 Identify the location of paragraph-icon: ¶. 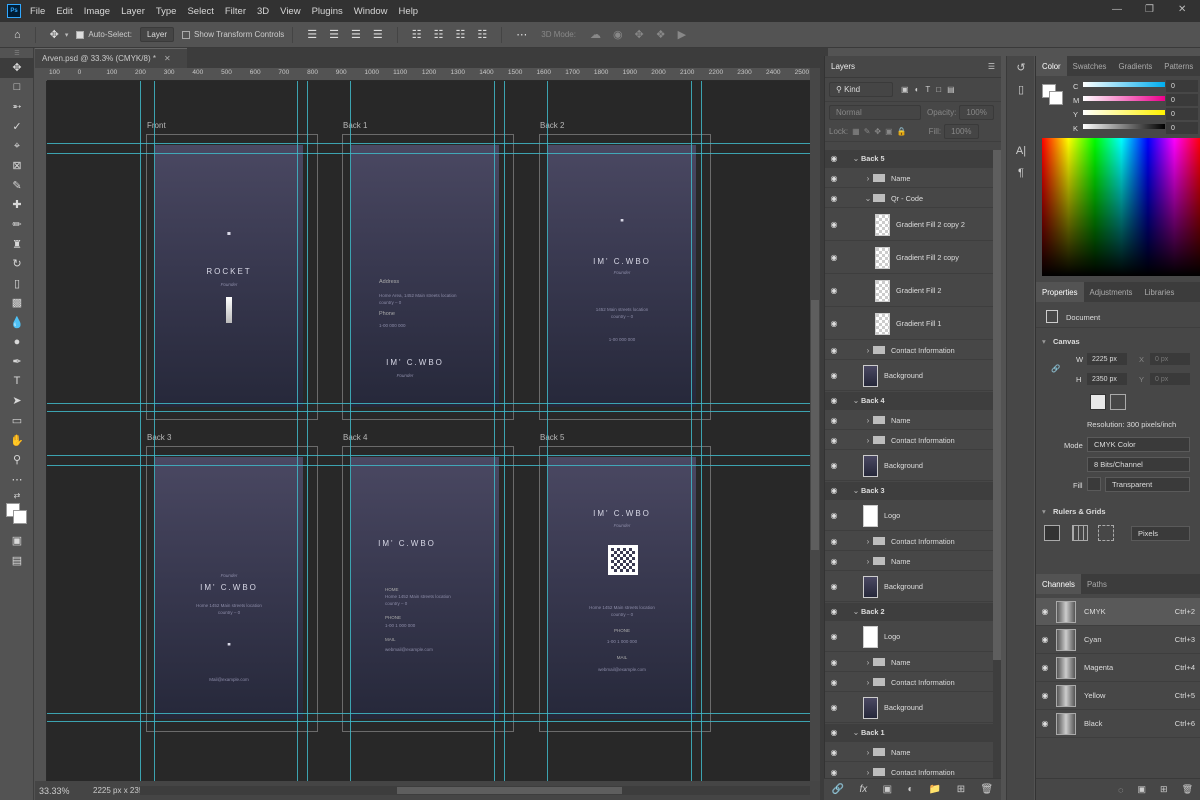
(1021, 173).